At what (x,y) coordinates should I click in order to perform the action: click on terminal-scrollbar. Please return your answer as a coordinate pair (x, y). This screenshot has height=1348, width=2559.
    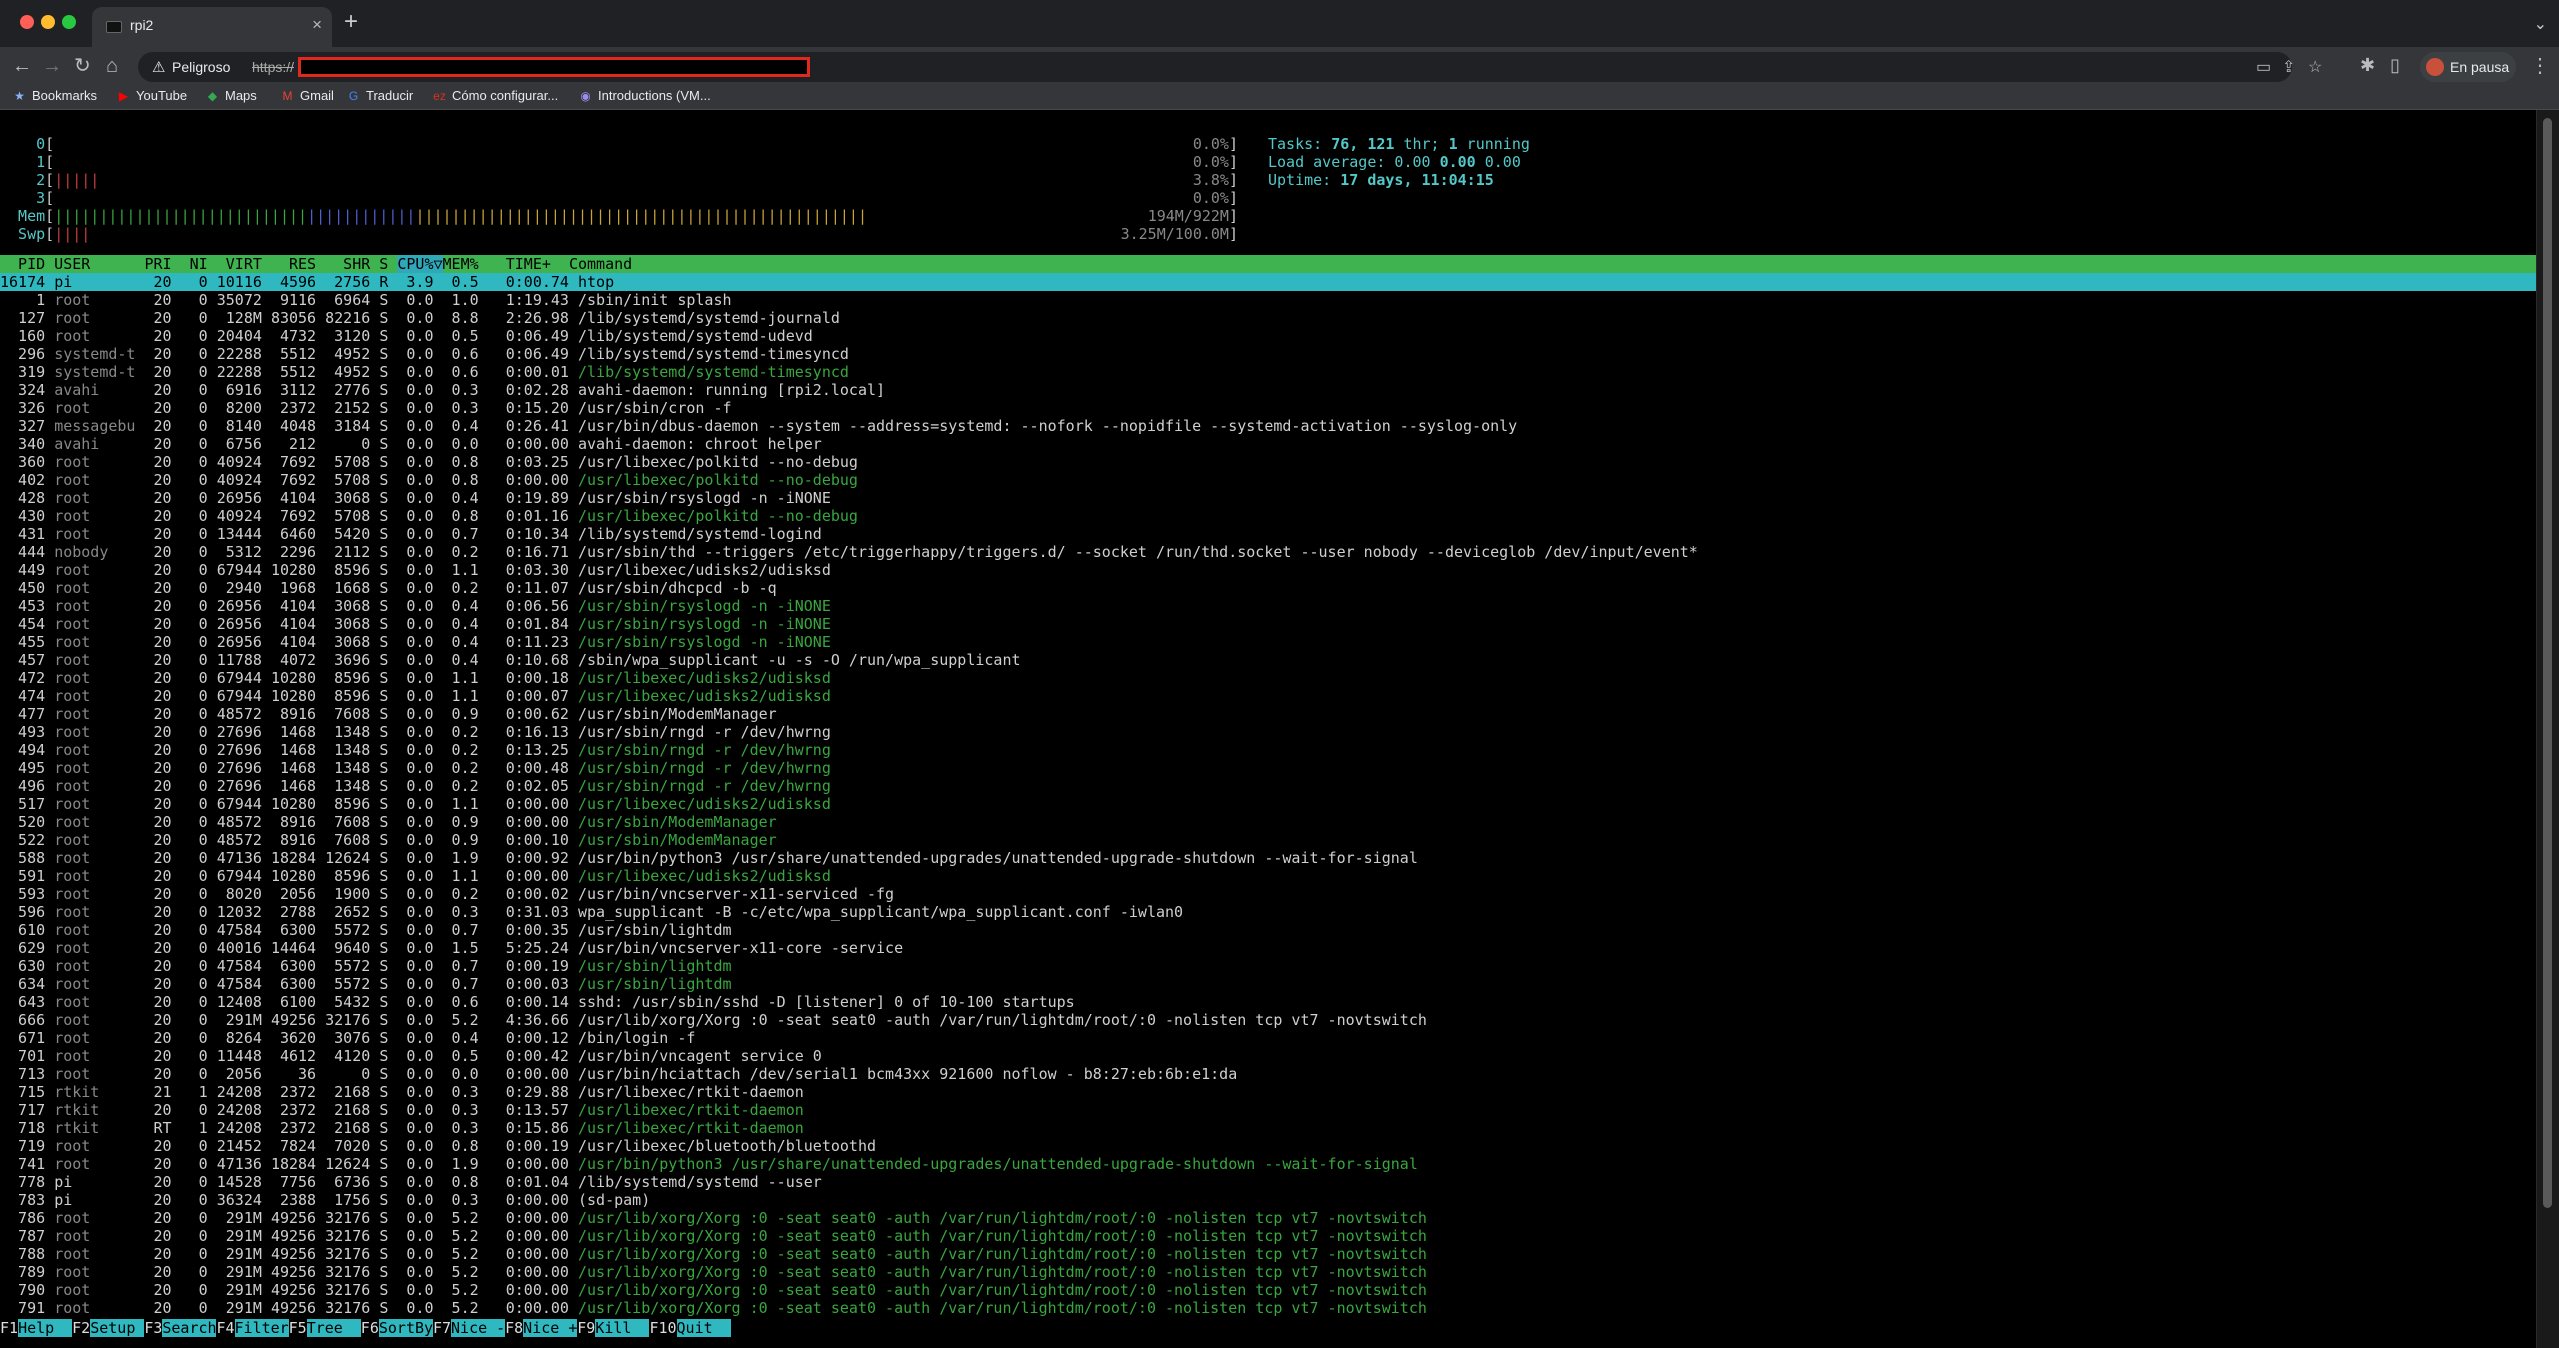
    Looking at the image, I should click on (2547, 729).